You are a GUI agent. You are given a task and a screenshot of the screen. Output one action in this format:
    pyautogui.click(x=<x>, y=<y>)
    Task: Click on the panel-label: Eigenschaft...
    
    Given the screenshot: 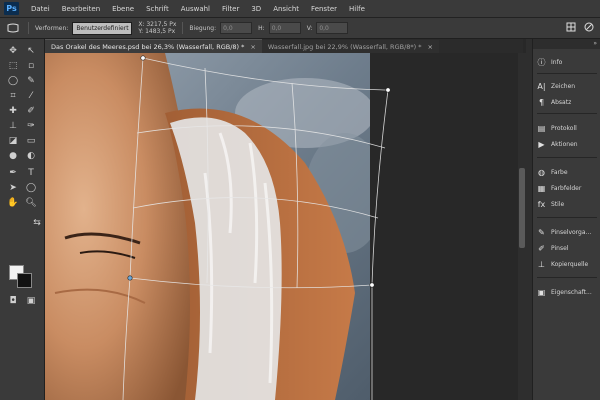 What is the action you would take?
    pyautogui.click(x=571, y=292)
    